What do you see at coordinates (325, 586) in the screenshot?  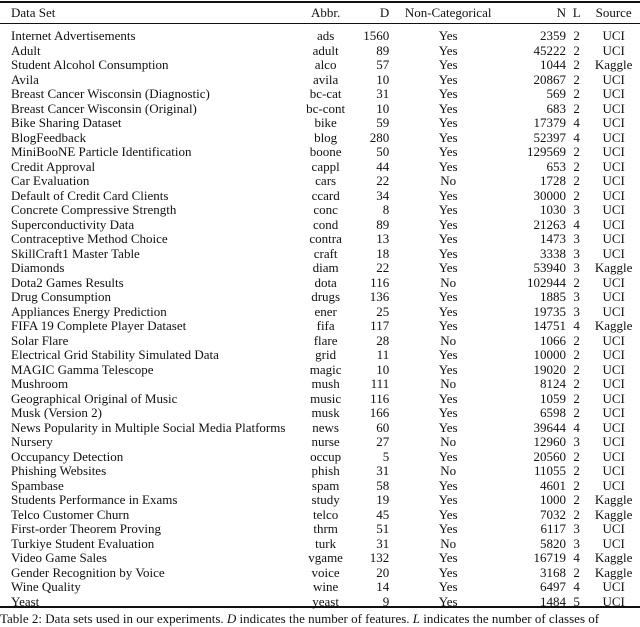 I see `cell-abbr: wine` at bounding box center [325, 586].